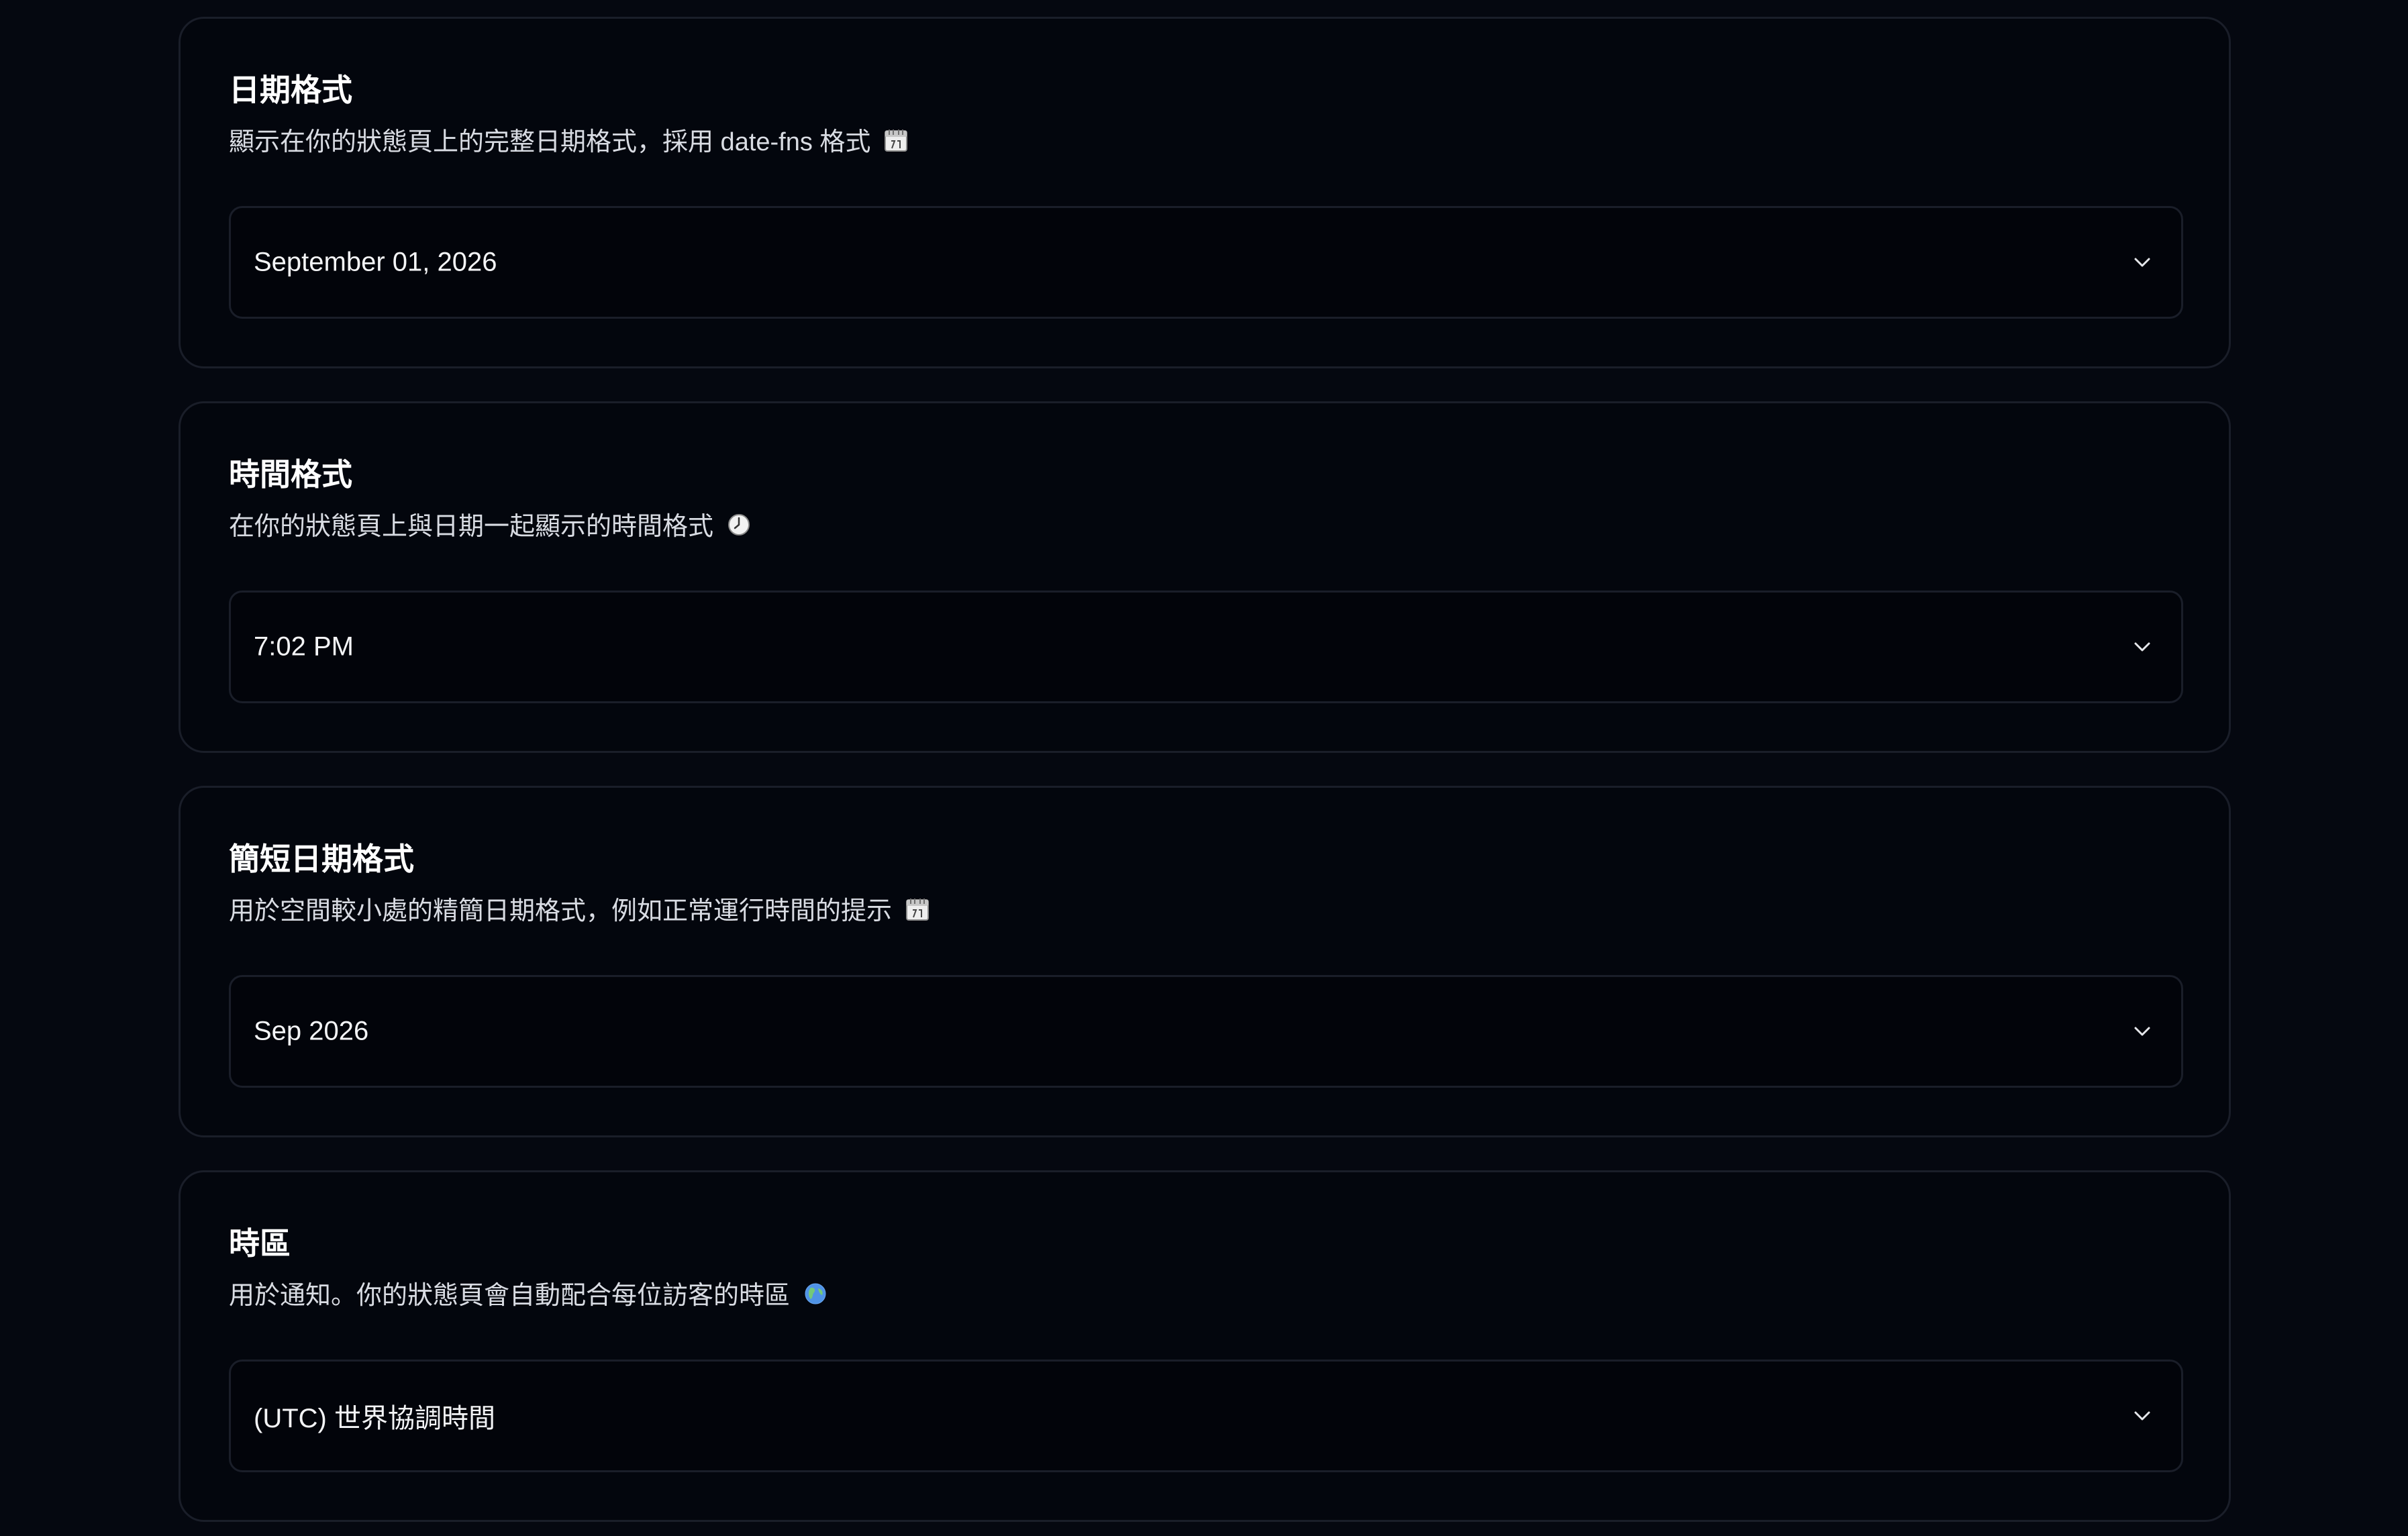 This screenshot has width=2408, height=1536. Describe the element at coordinates (1206, 1416) in the screenshot. I see `timezone-select: (UTC) 世界協調時間` at that location.